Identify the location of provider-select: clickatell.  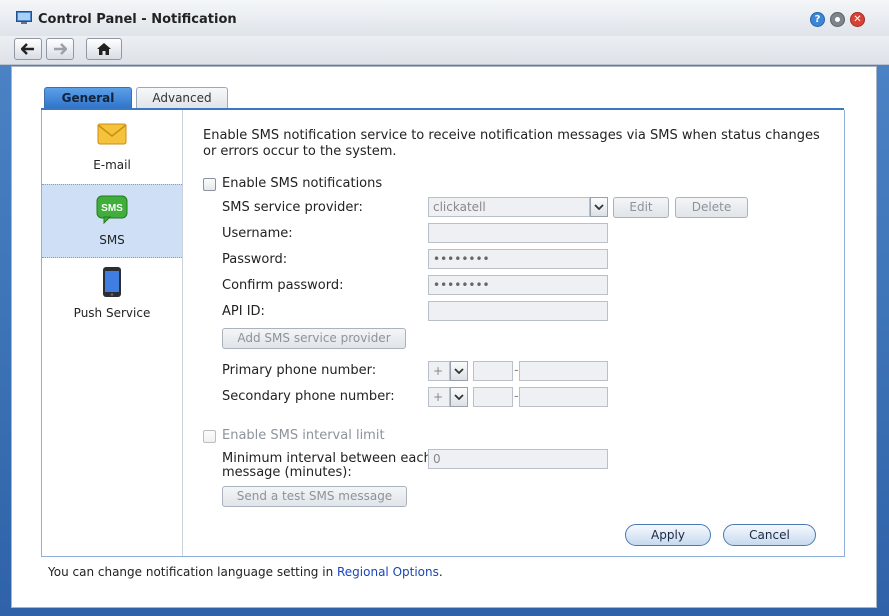
(509, 207).